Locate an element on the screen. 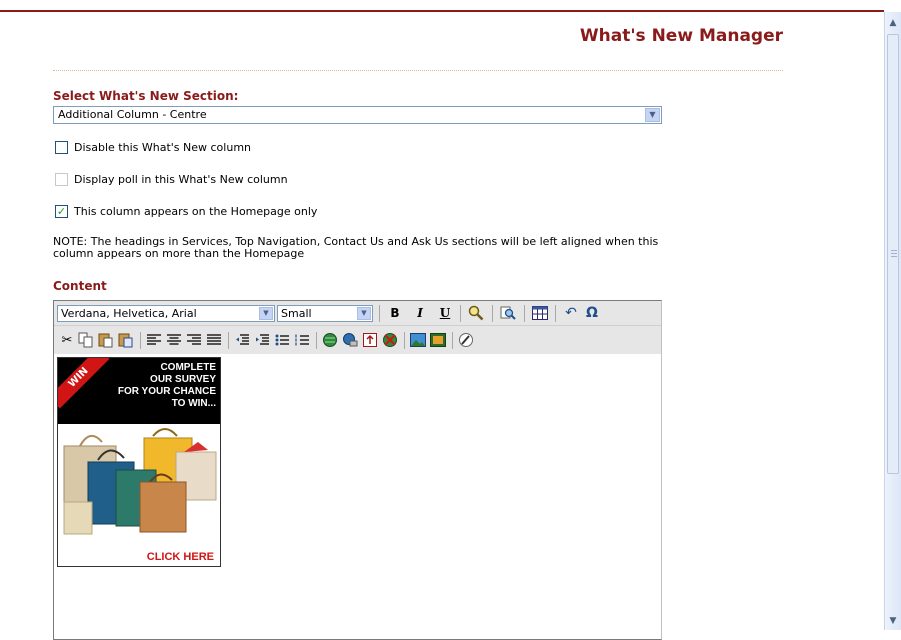 This screenshot has width=901, height=640. display-poll-option: Display poll in this What's New column is located at coordinates (171, 179).